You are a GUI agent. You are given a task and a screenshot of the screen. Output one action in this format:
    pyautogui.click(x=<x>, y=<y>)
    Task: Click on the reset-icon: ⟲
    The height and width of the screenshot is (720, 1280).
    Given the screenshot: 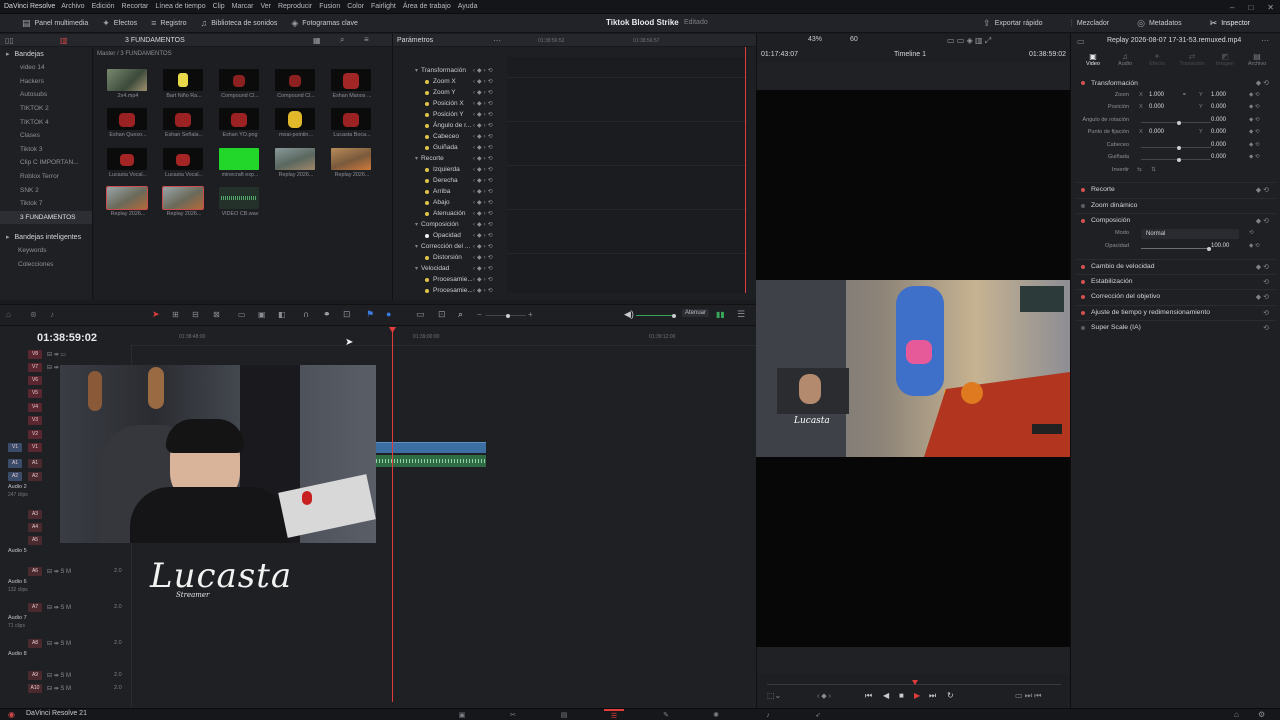 What is the action you would take?
    pyautogui.click(x=1266, y=282)
    